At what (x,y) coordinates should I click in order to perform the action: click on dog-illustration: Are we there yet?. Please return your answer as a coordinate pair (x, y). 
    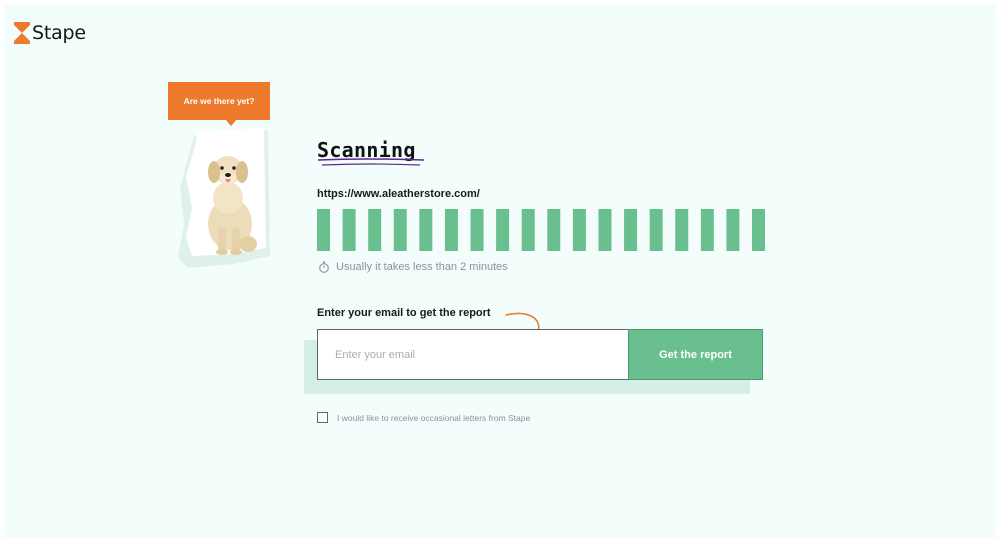
    Looking at the image, I should click on (220, 177).